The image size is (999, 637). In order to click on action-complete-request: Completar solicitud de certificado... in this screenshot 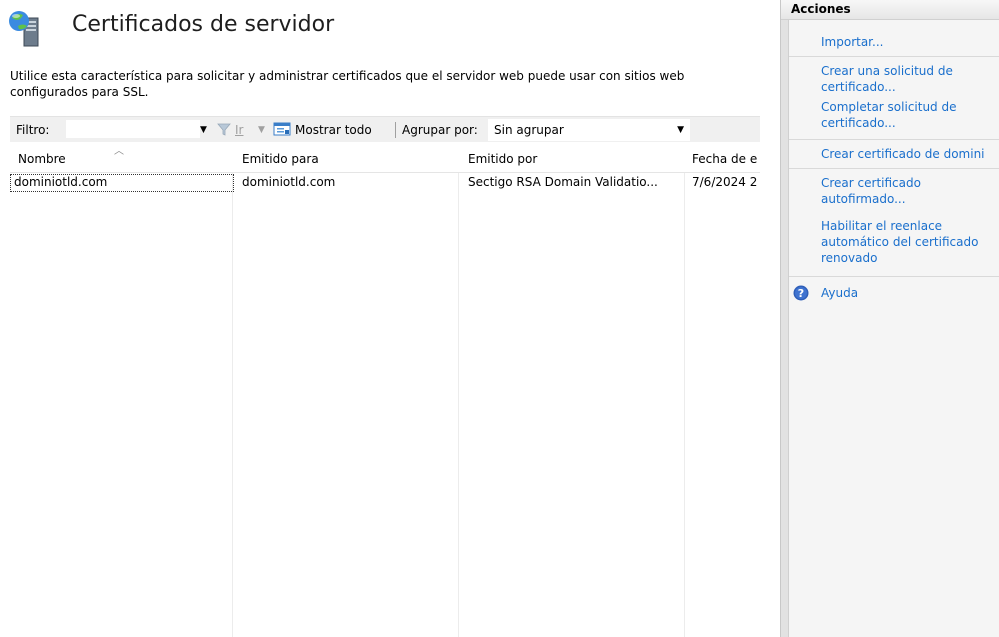, I will do `click(910, 115)`.